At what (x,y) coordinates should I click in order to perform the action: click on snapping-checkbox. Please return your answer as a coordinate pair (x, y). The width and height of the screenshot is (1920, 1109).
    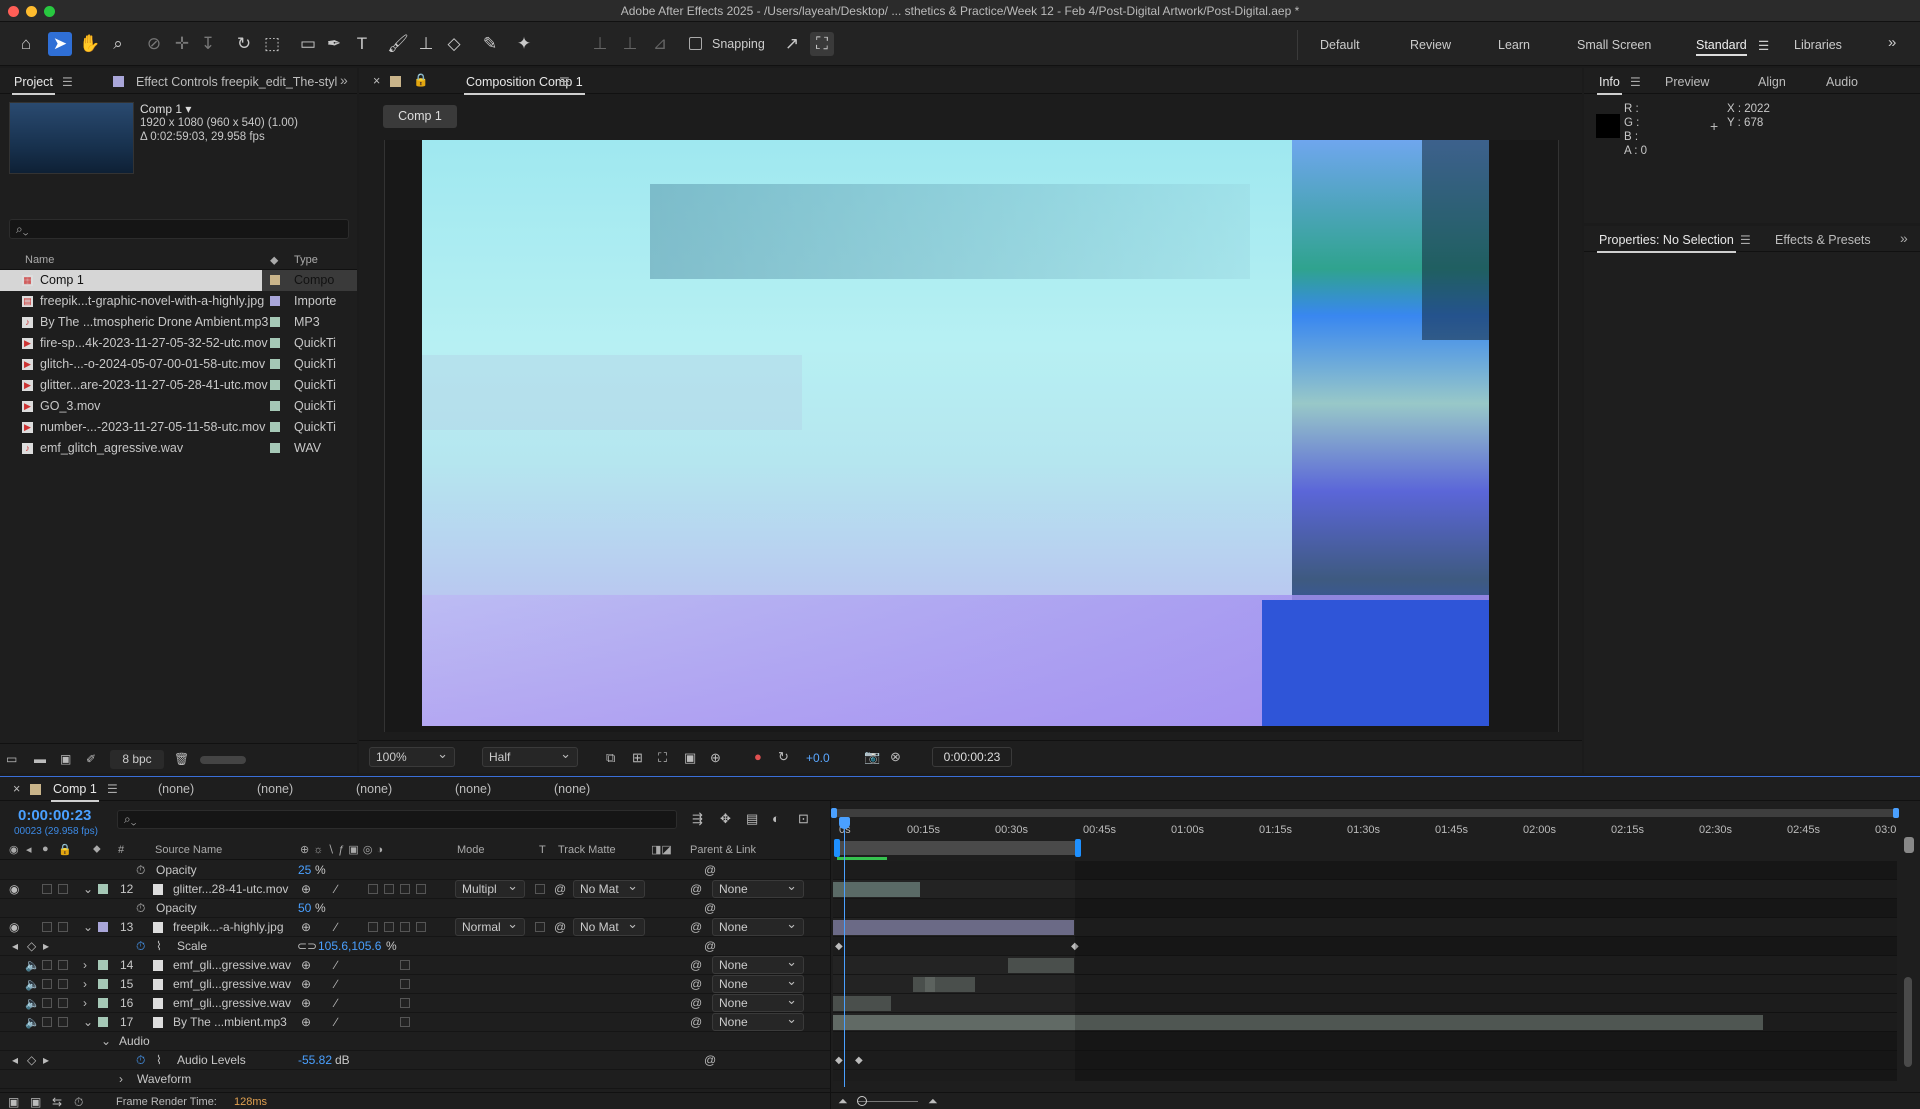
    Looking at the image, I should click on (695, 43).